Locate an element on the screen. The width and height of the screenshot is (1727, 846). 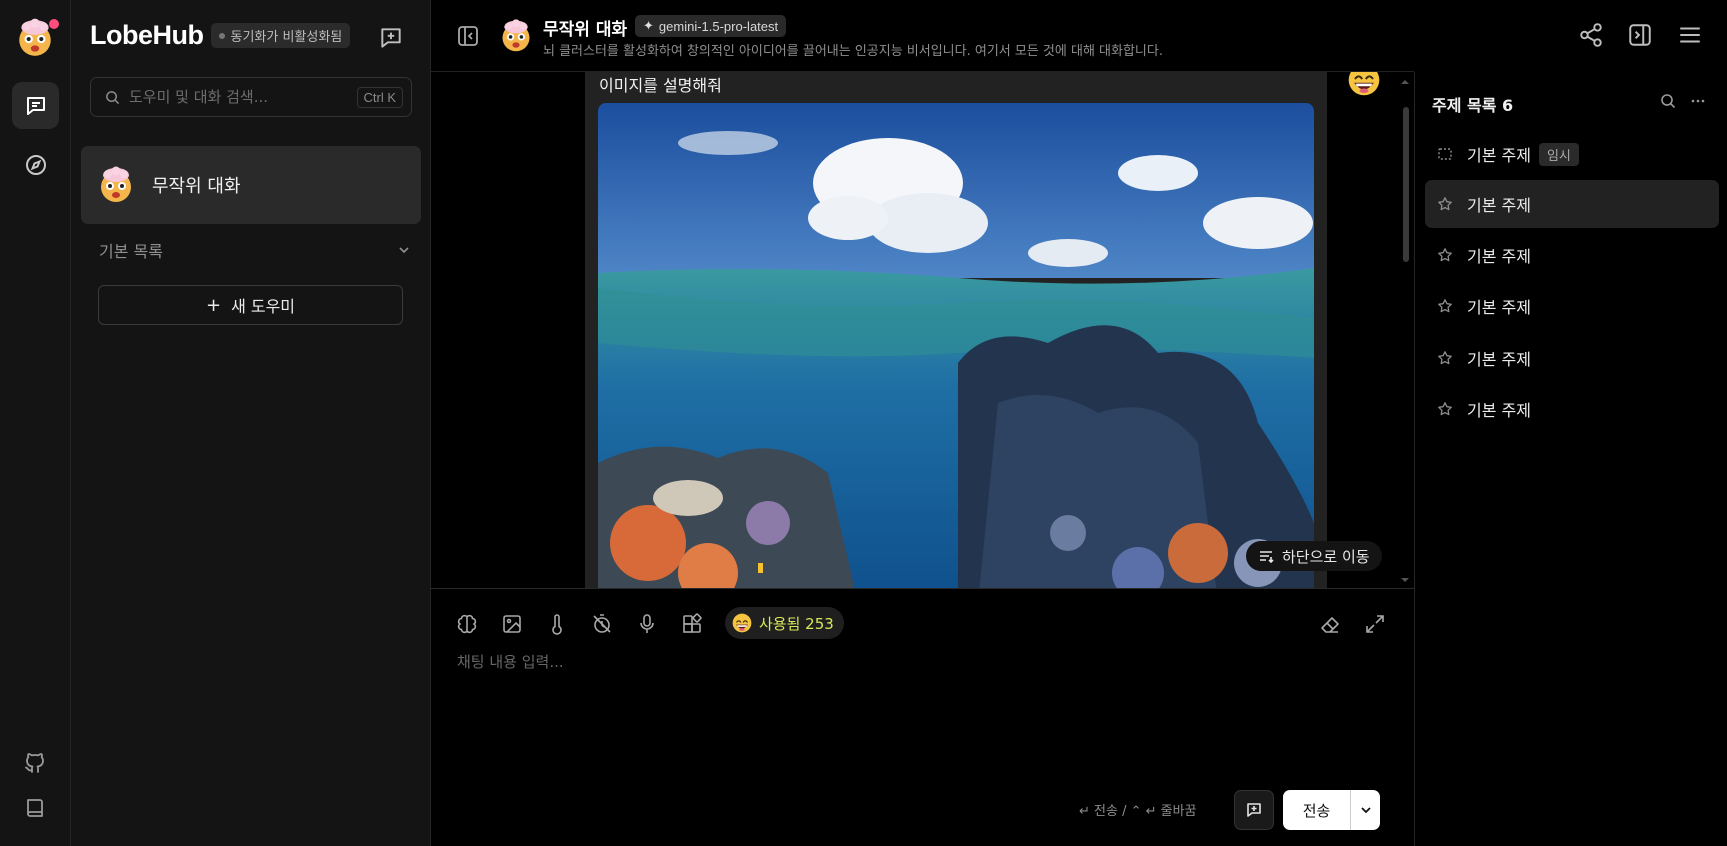
sync-status-label: 동기화가 비활성화됨 is located at coordinates (286, 37).